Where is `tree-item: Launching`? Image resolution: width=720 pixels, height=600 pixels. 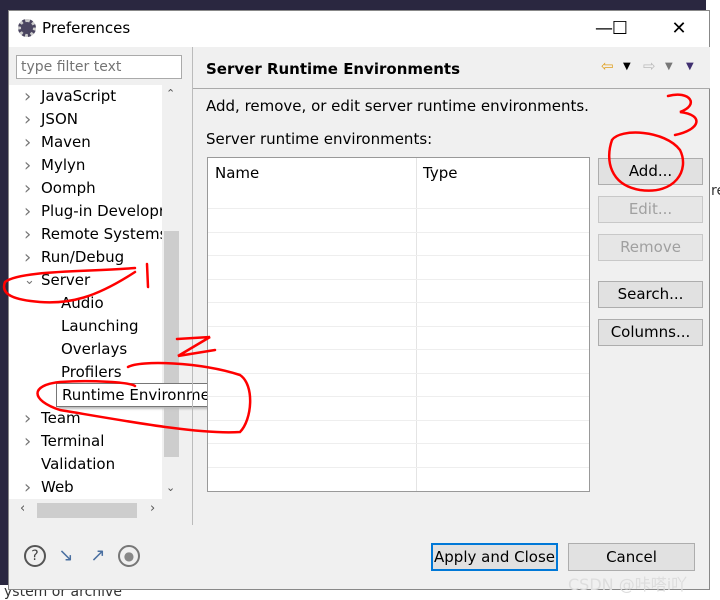
tree-item: Launching is located at coordinates (100, 326).